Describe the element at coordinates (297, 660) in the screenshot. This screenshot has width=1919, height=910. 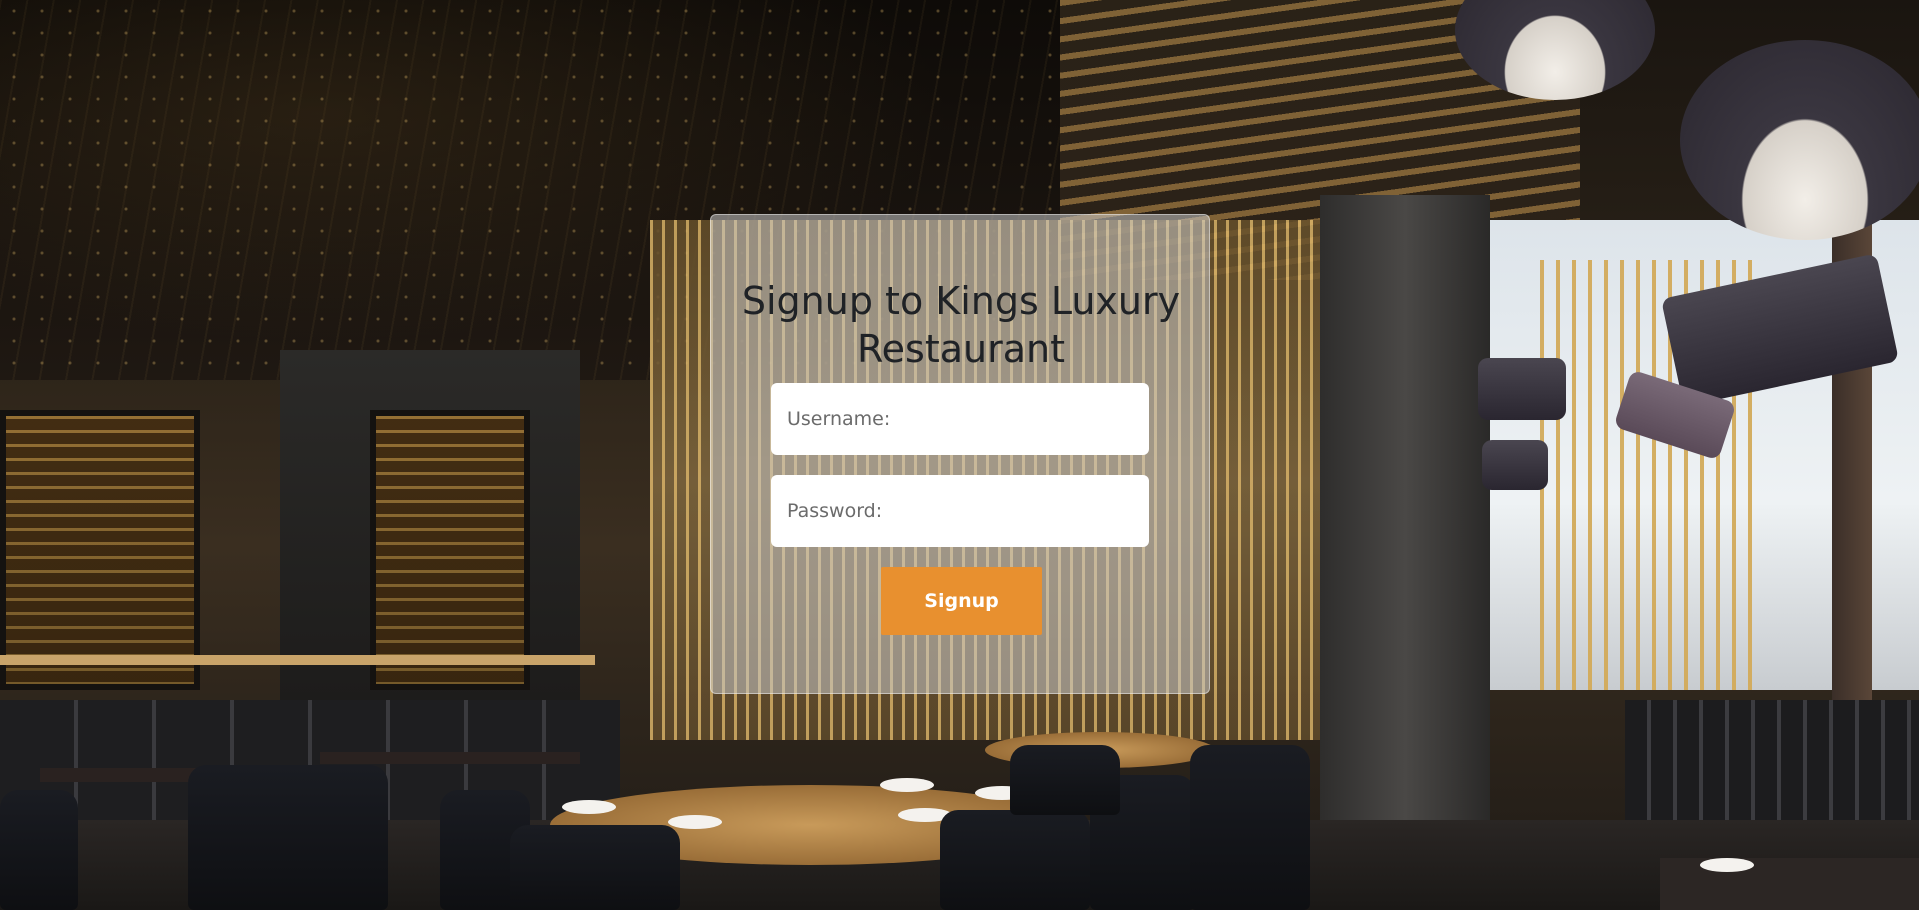
I see `rail` at that location.